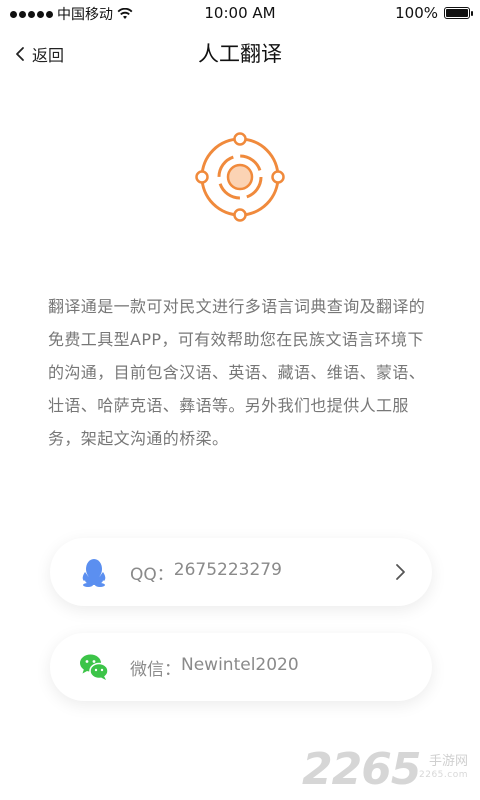 This screenshot has width=480, height=800. I want to click on translation-target-icon, so click(240, 177).